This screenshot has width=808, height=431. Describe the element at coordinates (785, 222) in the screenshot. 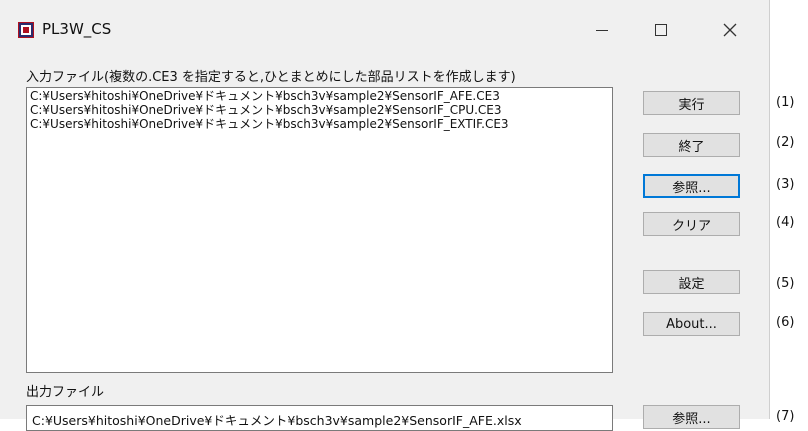

I see `annotation-4: (4)` at that location.